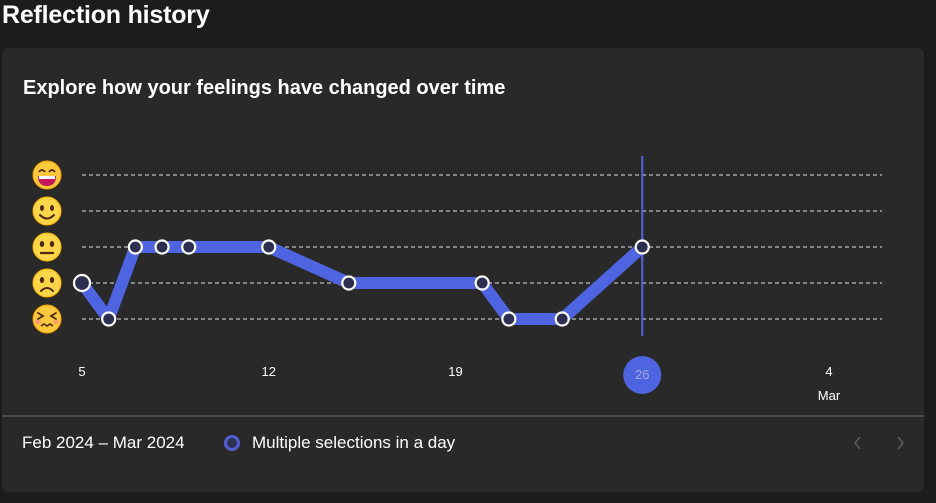  I want to click on next-period-button, so click(900, 443).